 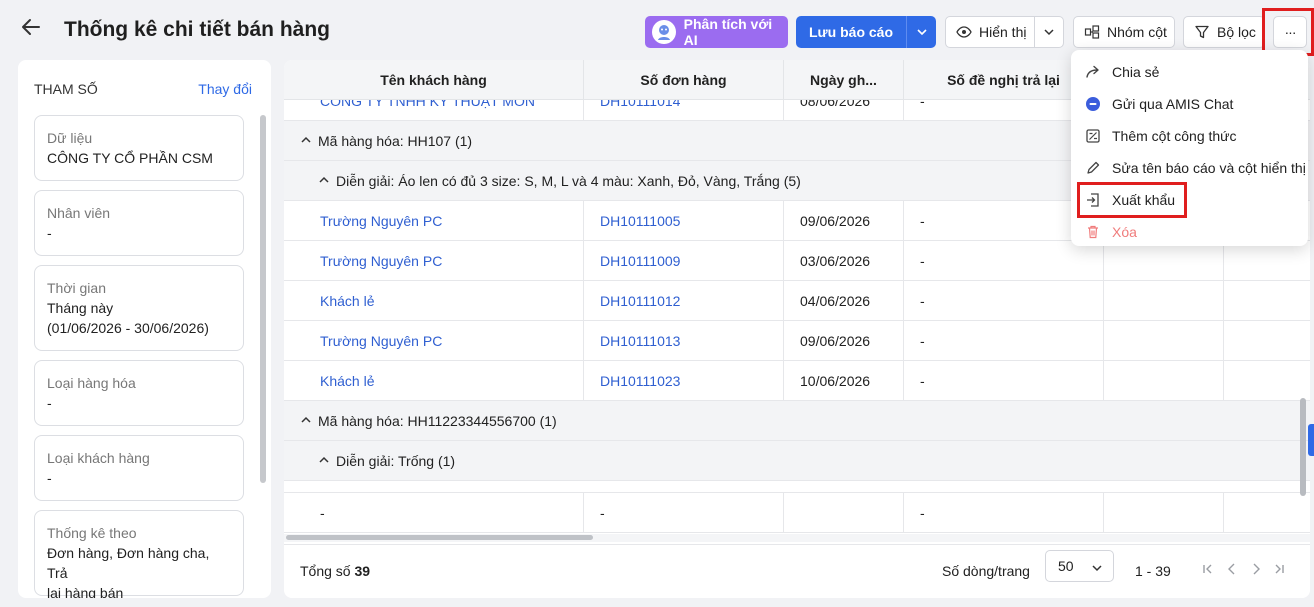 What do you see at coordinates (684, 80) in the screenshot?
I see `column-order: Số đơn hàng` at bounding box center [684, 80].